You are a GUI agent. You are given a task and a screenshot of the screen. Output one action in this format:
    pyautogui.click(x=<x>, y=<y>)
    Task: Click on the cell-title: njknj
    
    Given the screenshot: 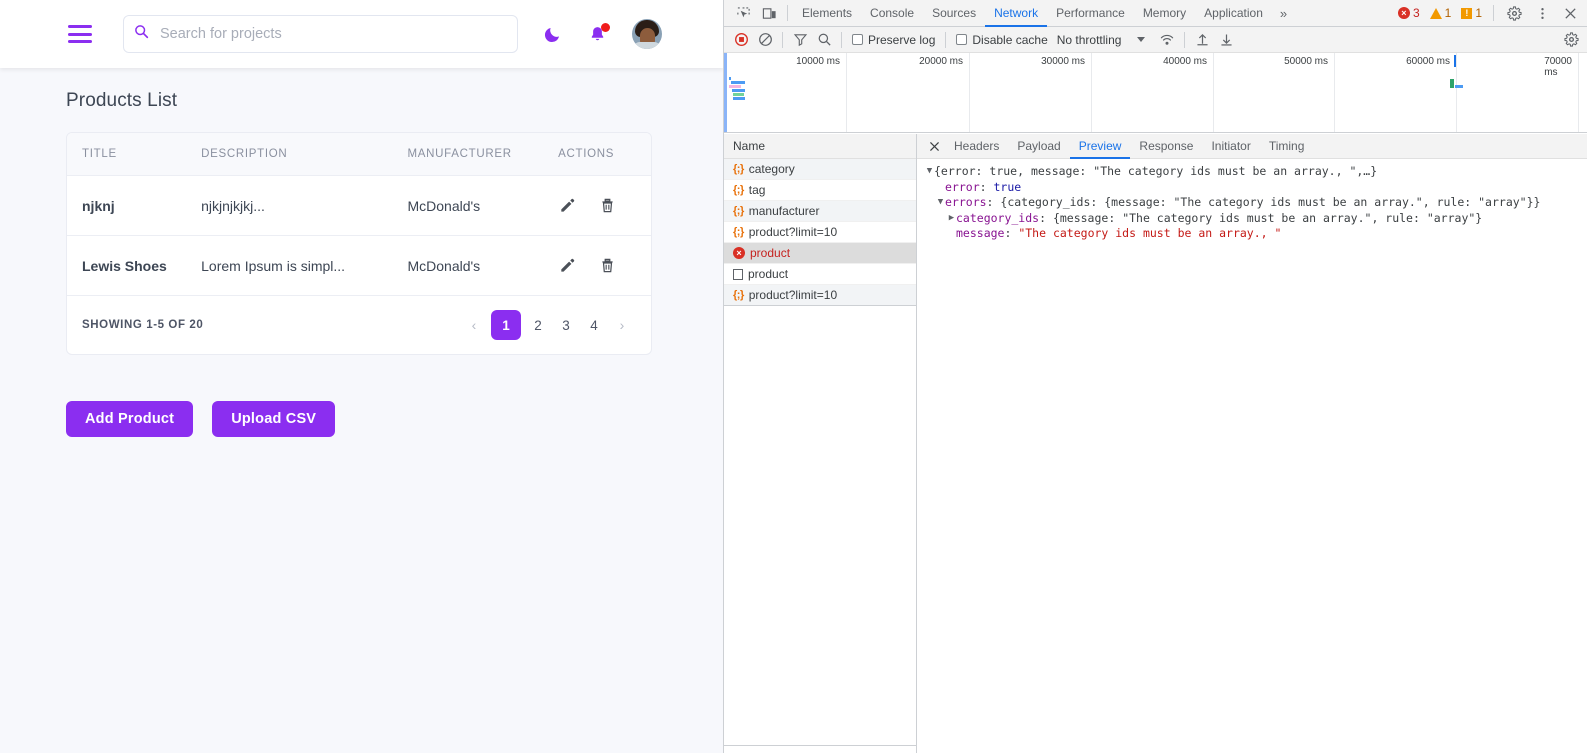 What is the action you would take?
    pyautogui.click(x=134, y=205)
    